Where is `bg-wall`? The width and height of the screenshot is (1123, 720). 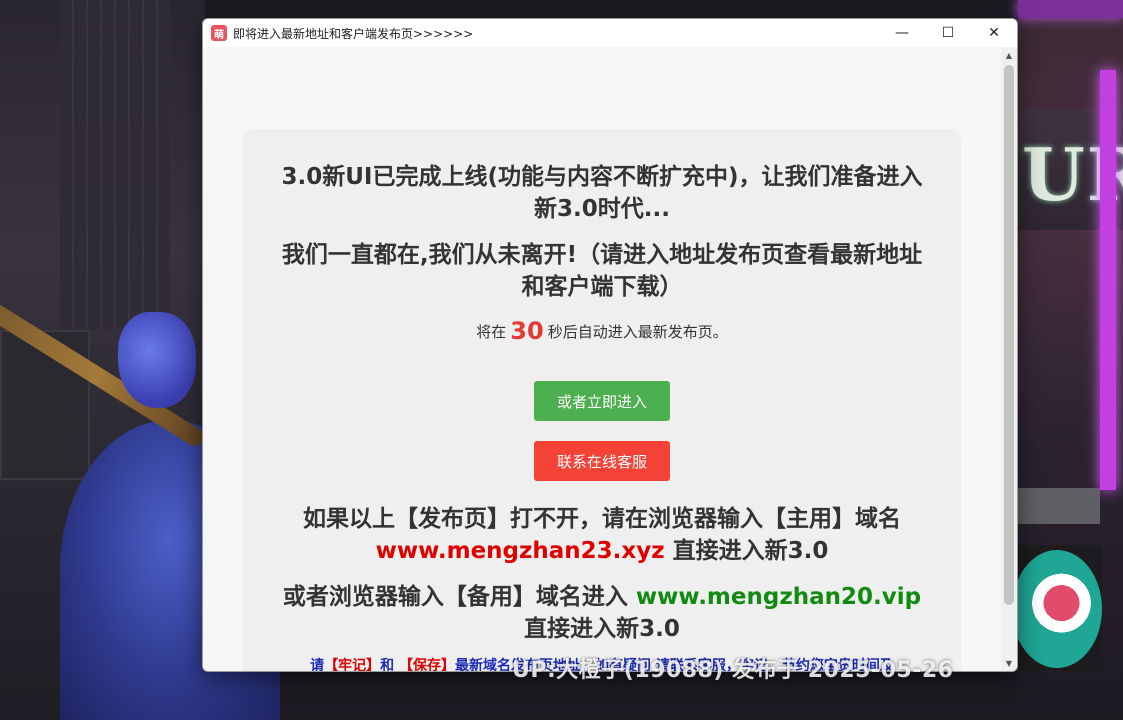
bg-wall is located at coordinates (115, 165).